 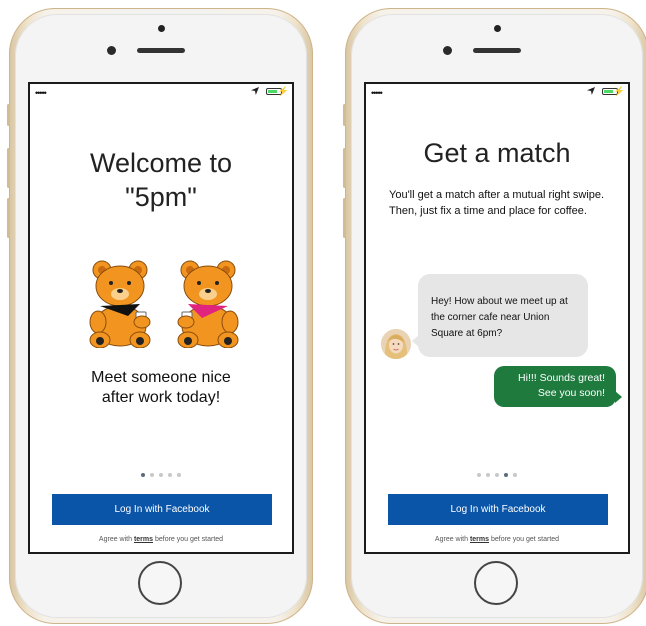 What do you see at coordinates (497, 153) in the screenshot?
I see `page-title: Get a match` at bounding box center [497, 153].